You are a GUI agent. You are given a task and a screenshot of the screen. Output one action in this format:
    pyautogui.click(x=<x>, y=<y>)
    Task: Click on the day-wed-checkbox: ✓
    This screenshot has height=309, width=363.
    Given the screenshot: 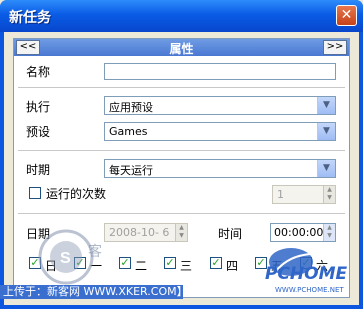 What is the action you would take?
    pyautogui.click(x=170, y=263)
    